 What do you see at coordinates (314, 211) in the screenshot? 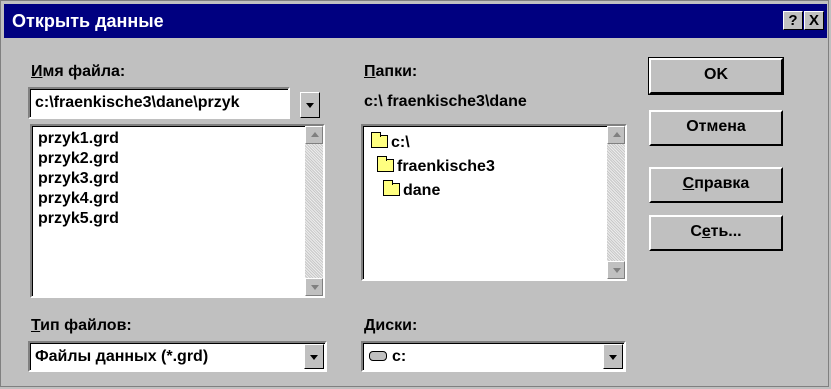
I see `file-list-scrollbar` at bounding box center [314, 211].